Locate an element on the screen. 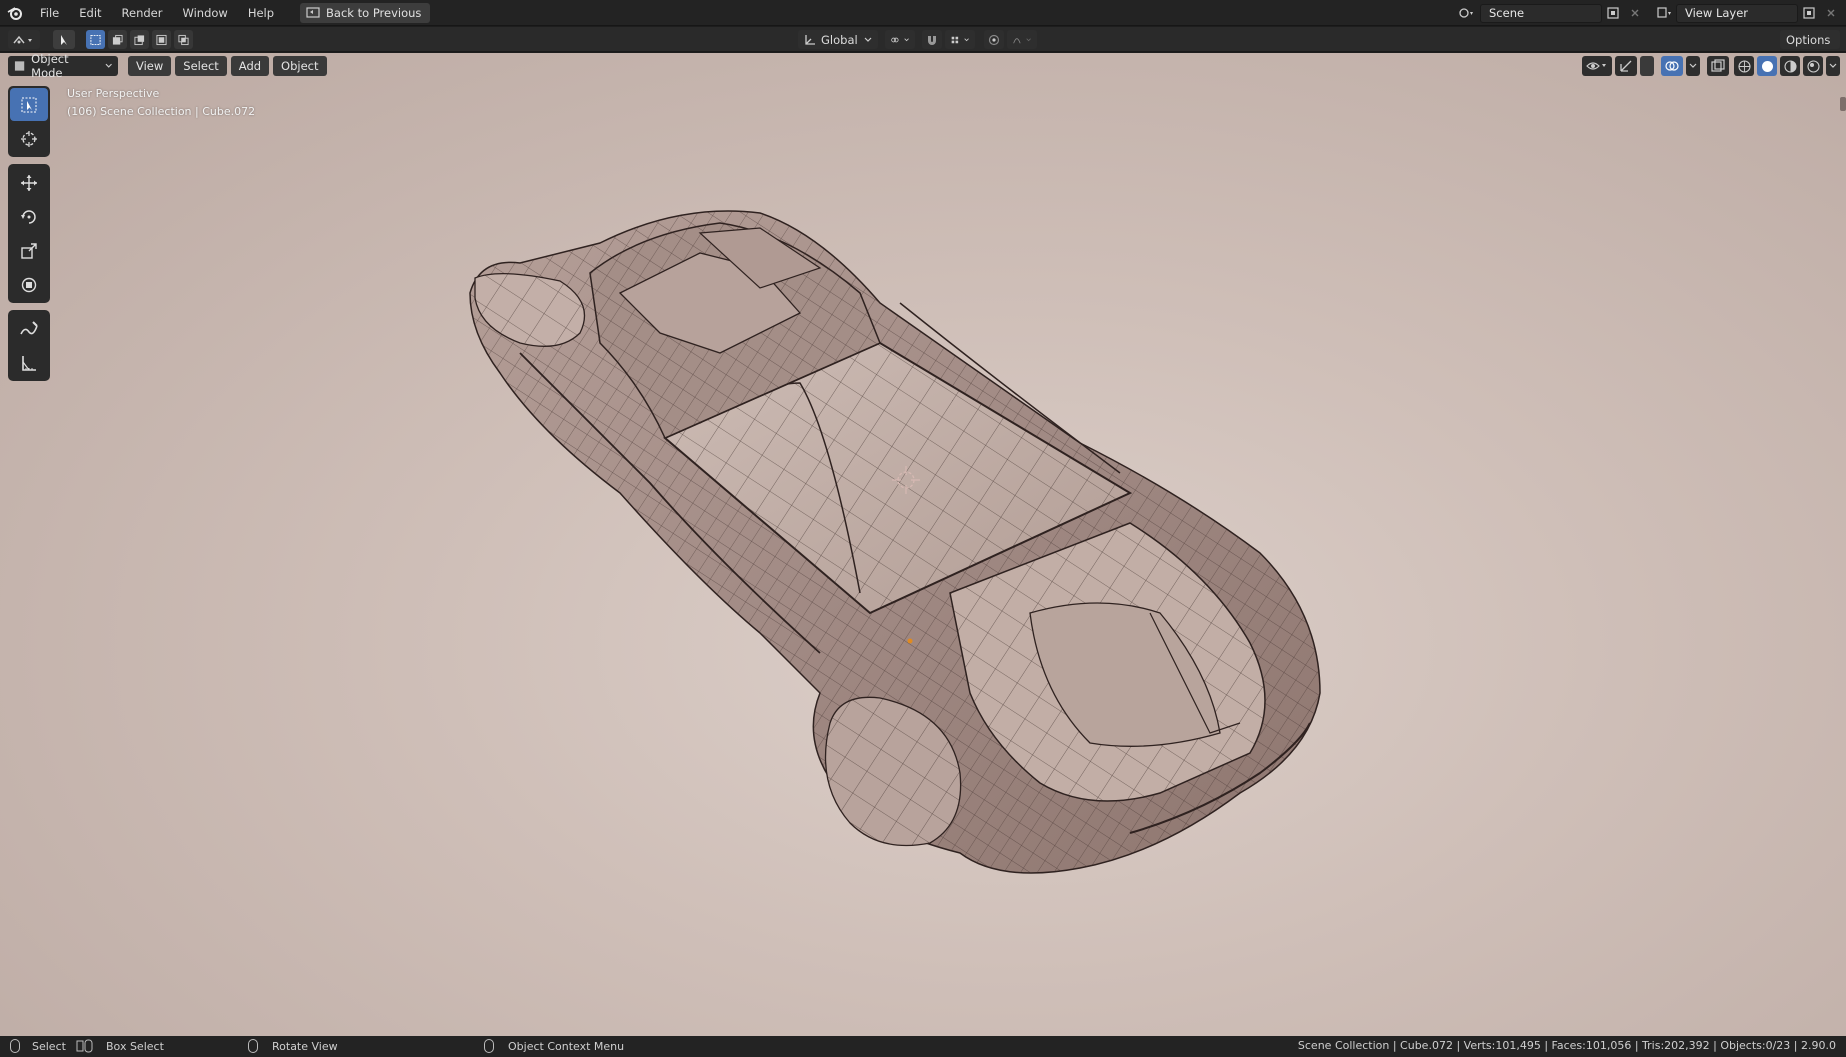 This screenshot has width=1846, height=1057. transform-options-group: Global is located at coordinates (917, 39).